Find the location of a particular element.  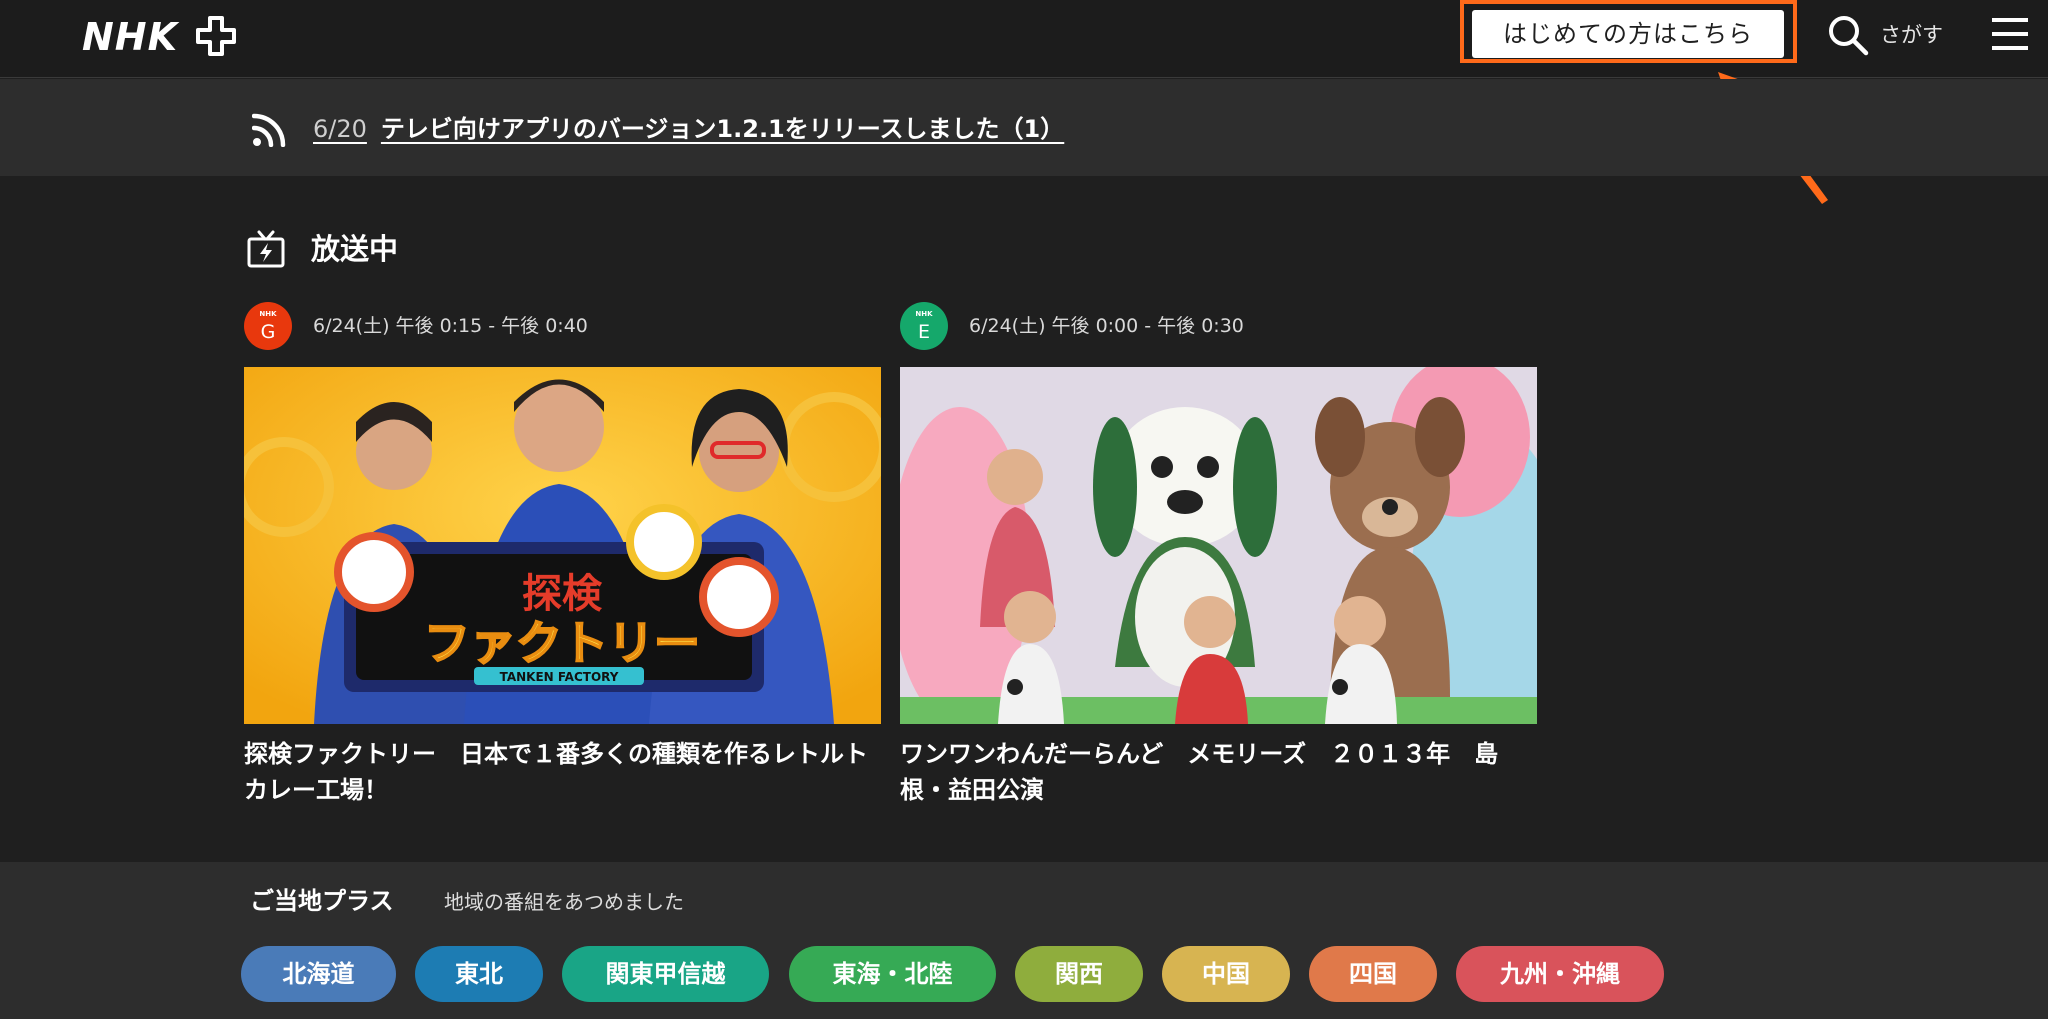

section-title-on-air: 放送中 is located at coordinates (355, 249).